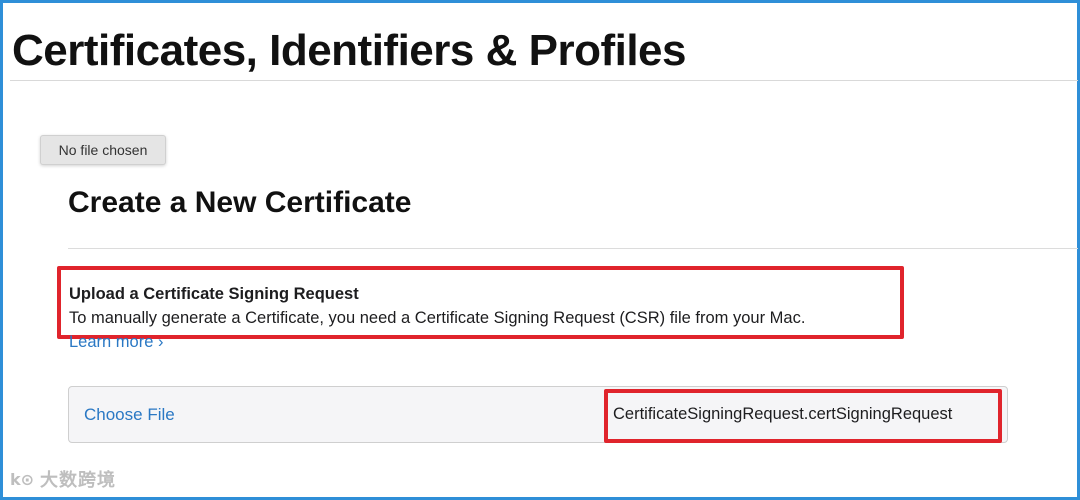 The image size is (1080, 500). What do you see at coordinates (22, 479) in the screenshot?
I see `watermark-logo-icon: k⊙` at bounding box center [22, 479].